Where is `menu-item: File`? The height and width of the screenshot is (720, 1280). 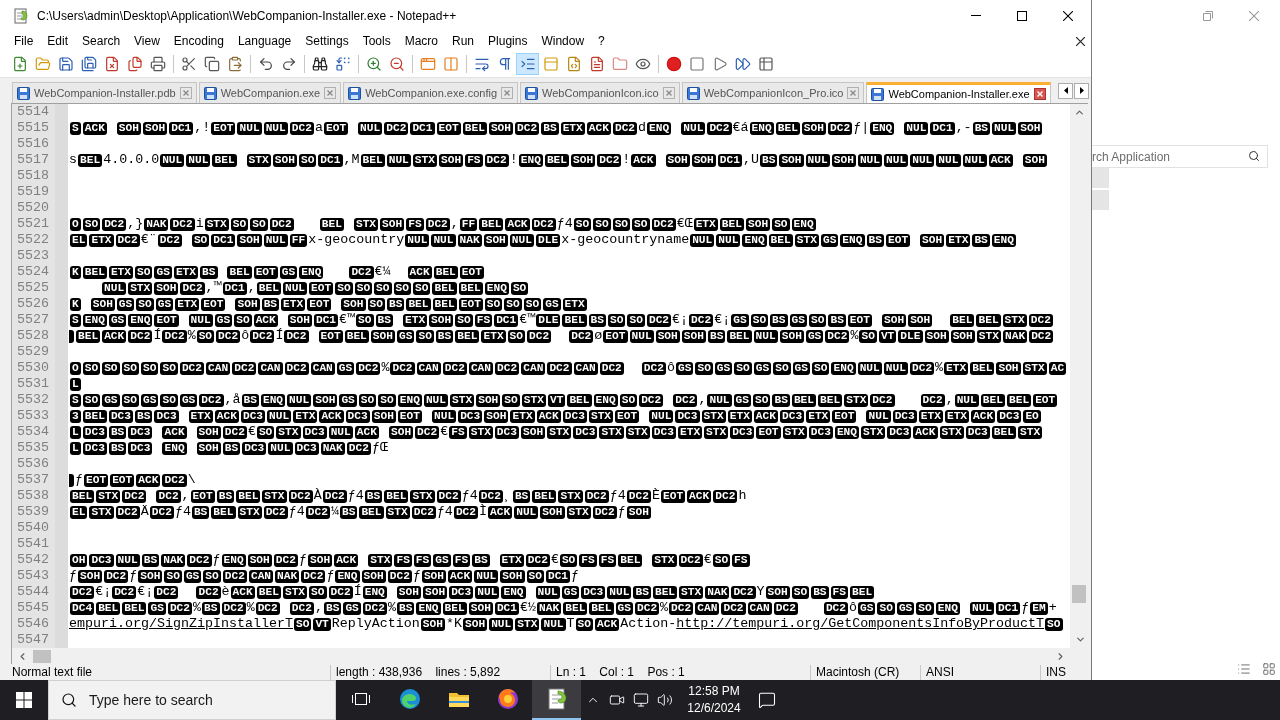 menu-item: File is located at coordinates (24, 41).